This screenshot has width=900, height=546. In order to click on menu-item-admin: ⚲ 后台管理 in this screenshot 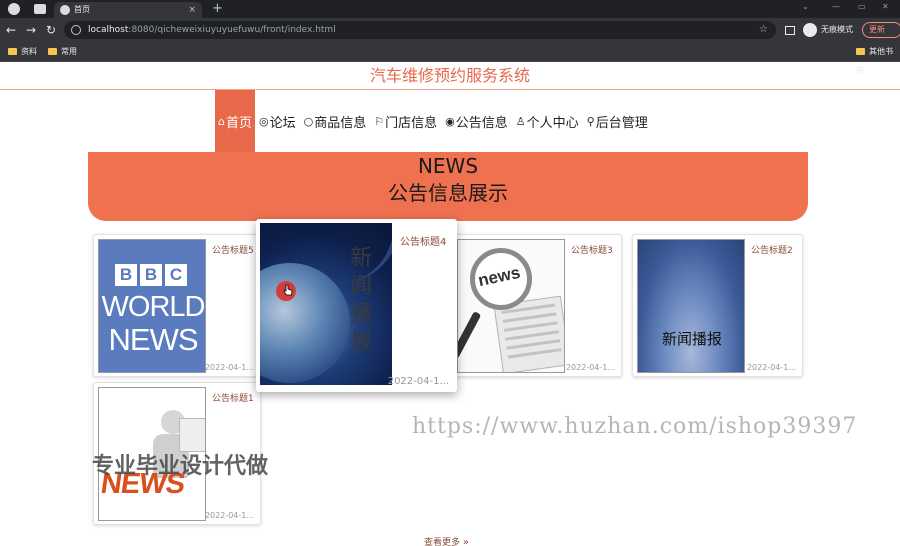, I will do `click(617, 121)`.